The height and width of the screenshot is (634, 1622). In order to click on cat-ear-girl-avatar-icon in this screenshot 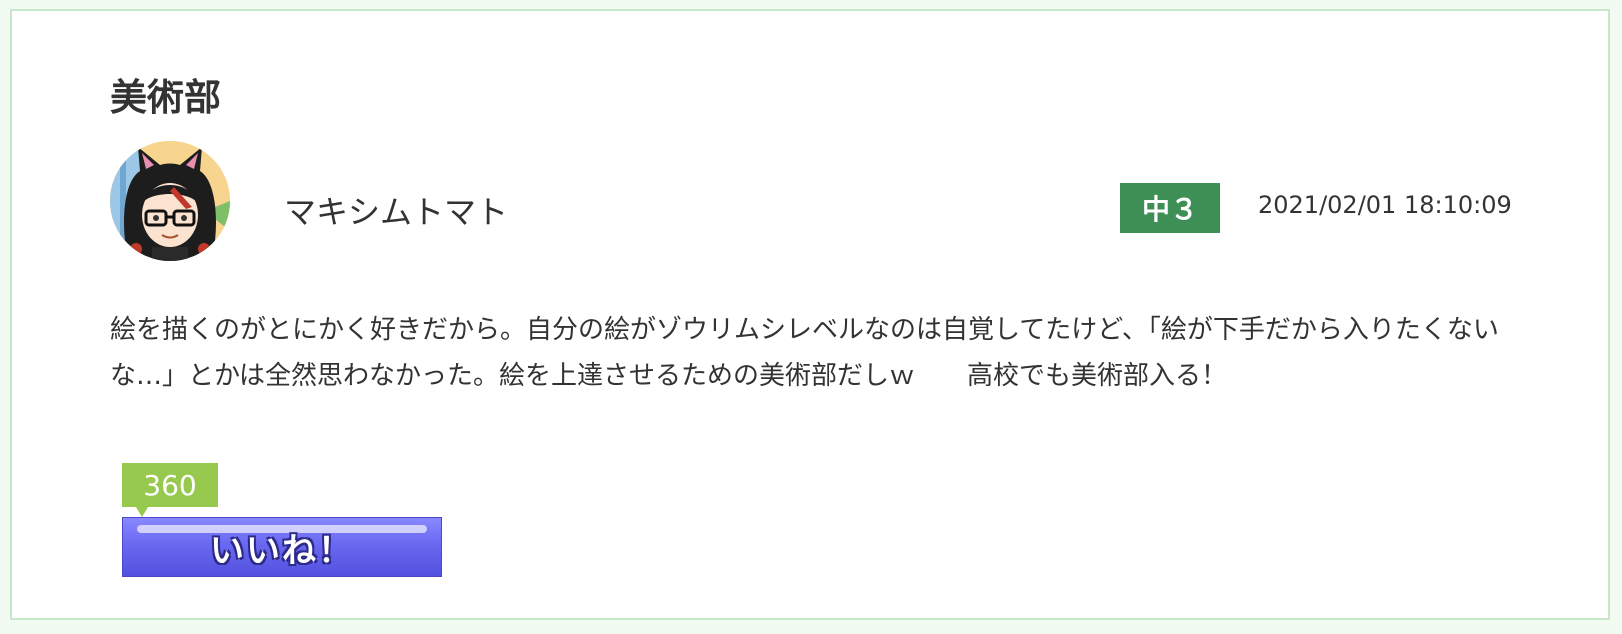, I will do `click(170, 201)`.